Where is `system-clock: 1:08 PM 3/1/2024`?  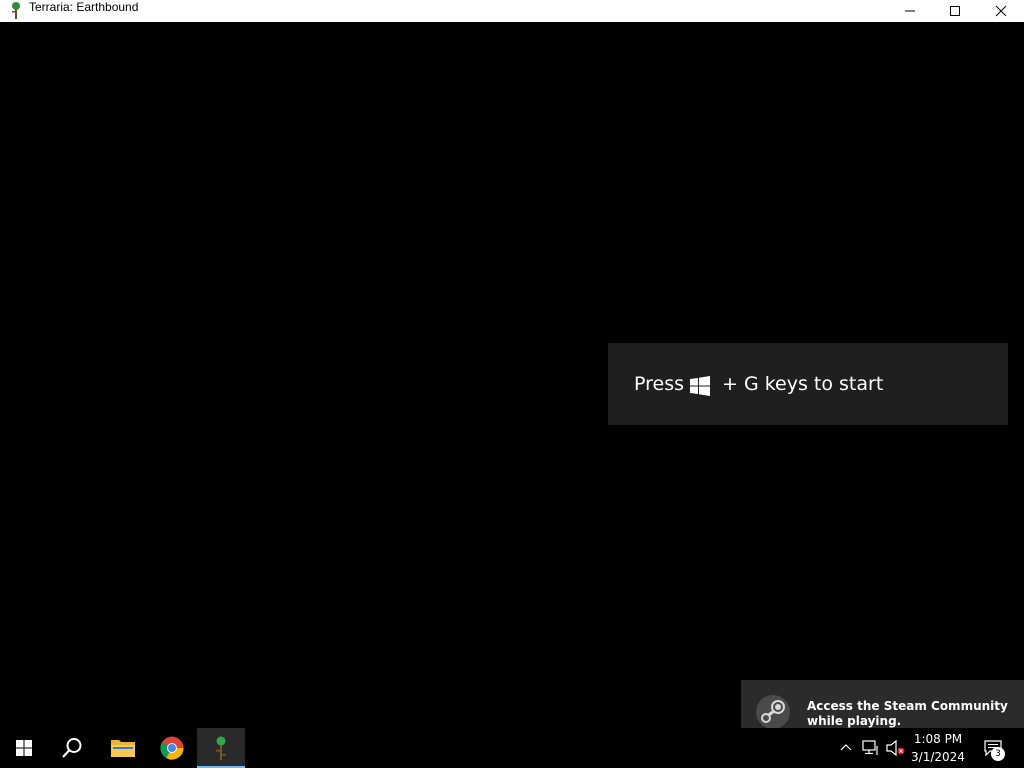 system-clock: 1:08 PM 3/1/2024 is located at coordinates (938, 748).